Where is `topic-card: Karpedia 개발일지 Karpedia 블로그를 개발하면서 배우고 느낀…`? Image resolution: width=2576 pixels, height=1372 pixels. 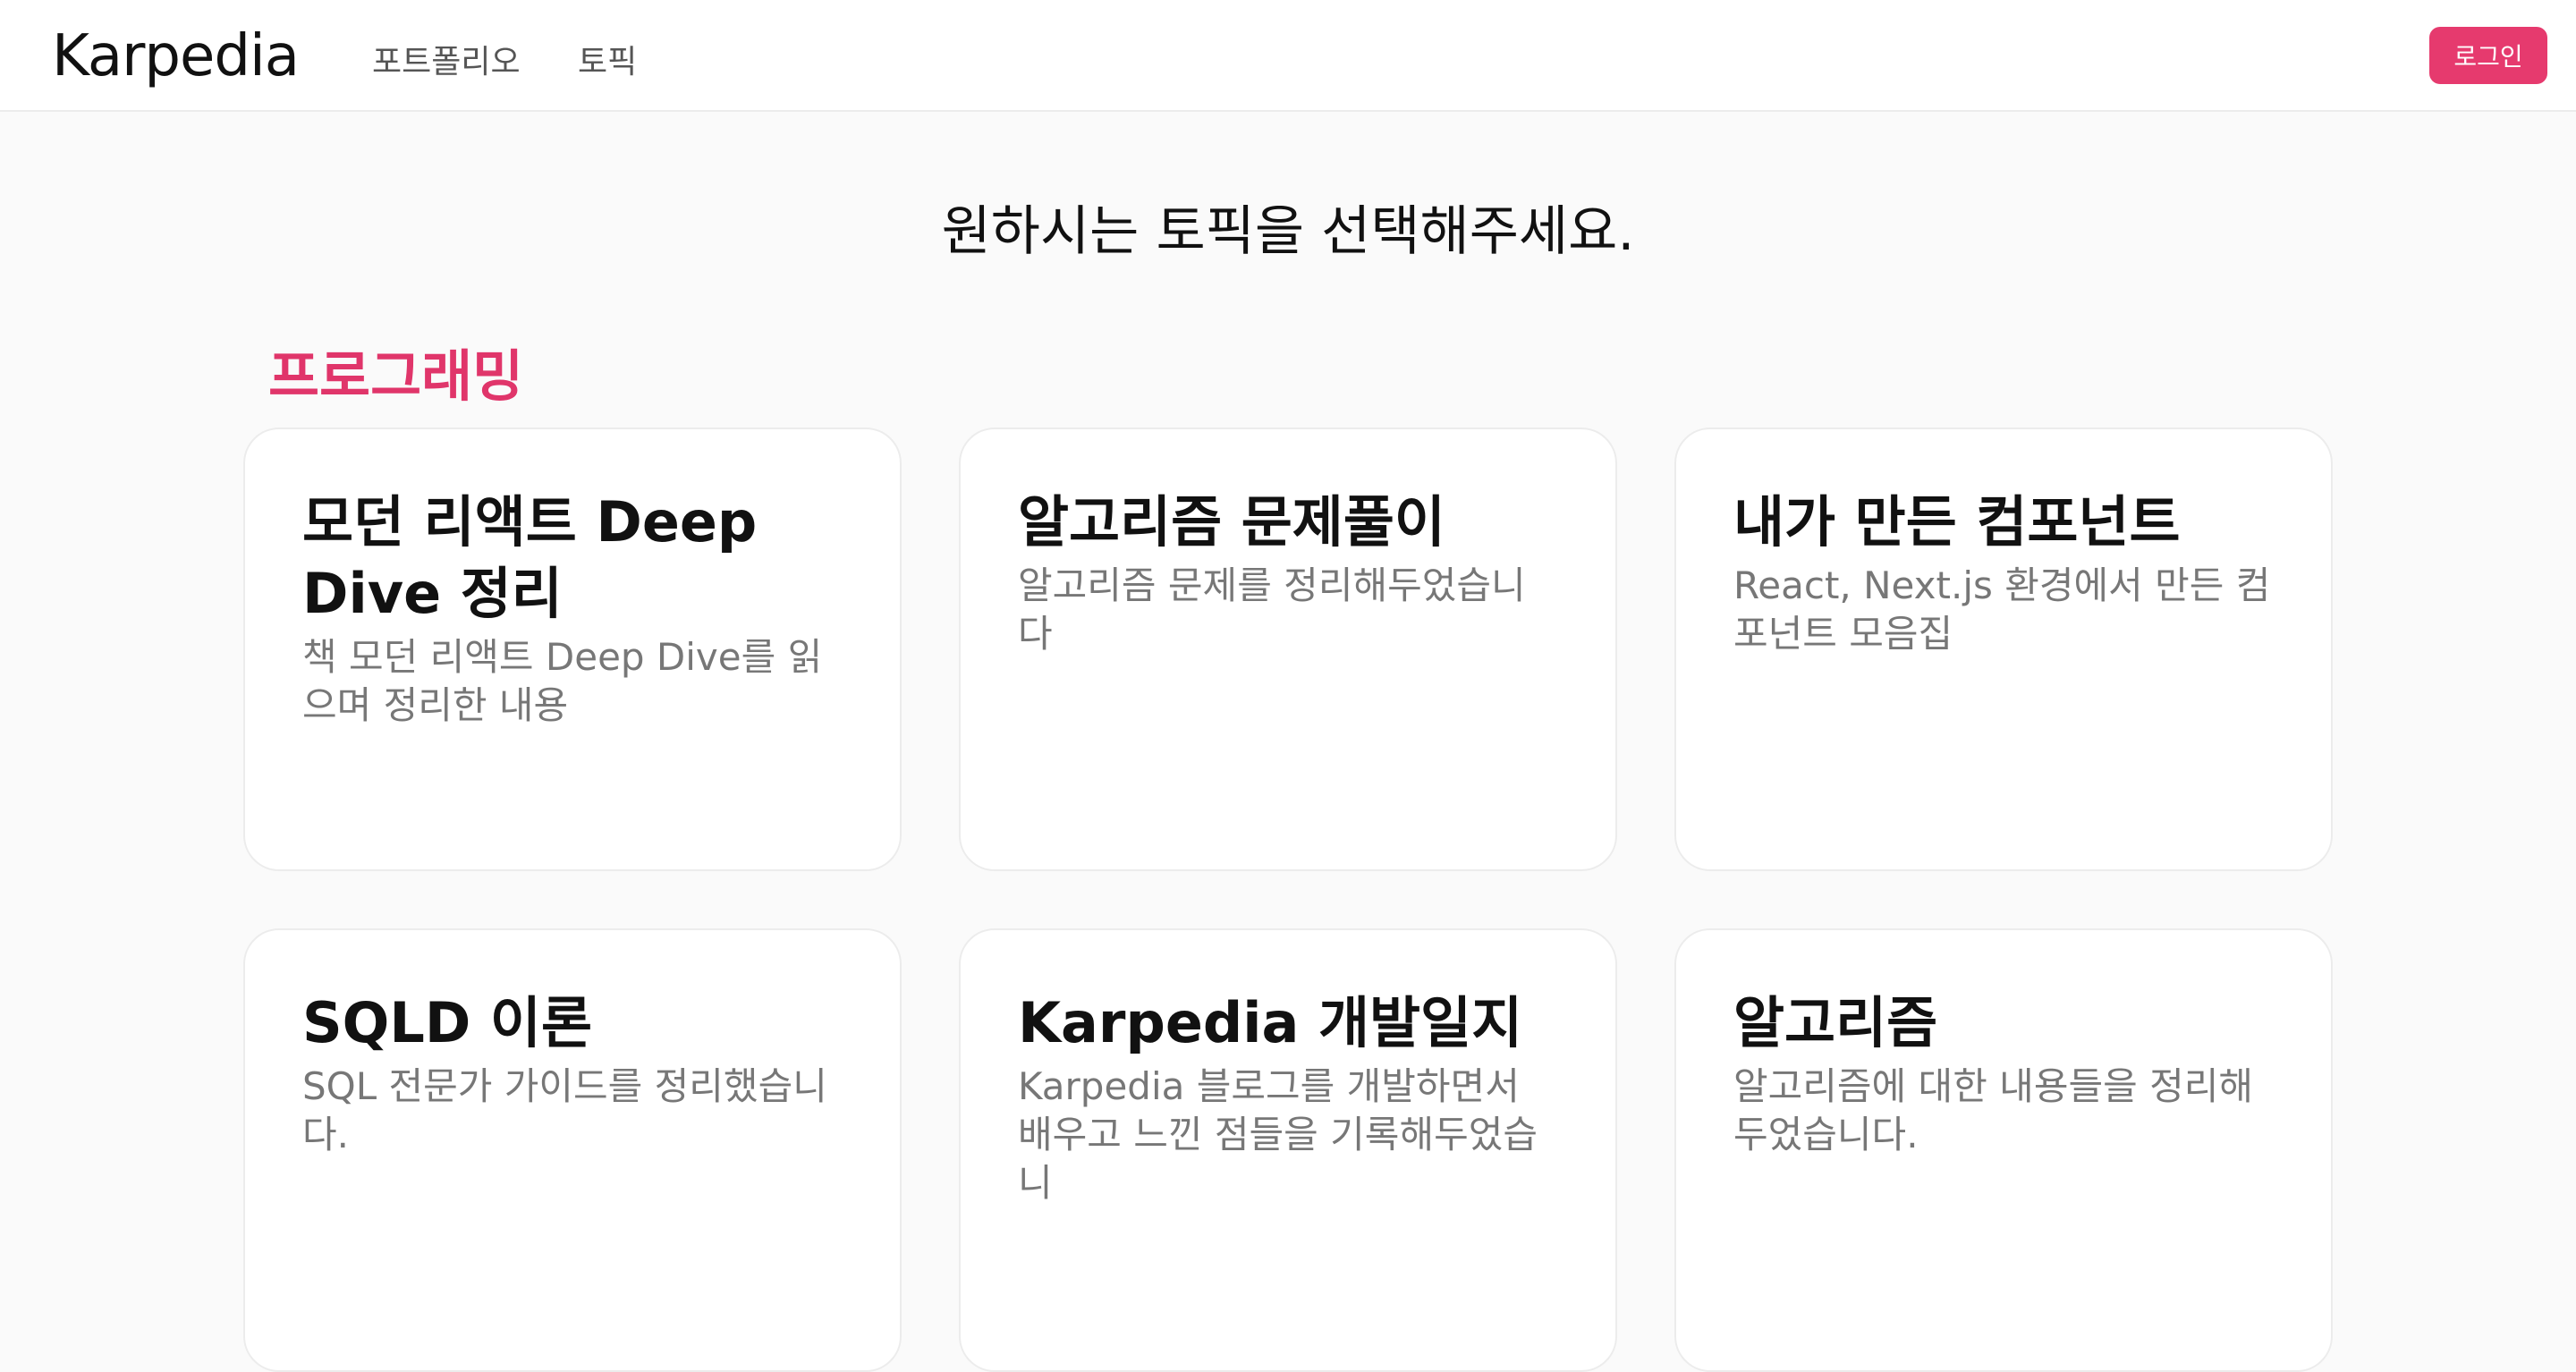 topic-card: Karpedia 개발일지 Karpedia 블로그를 개발하면서 배우고 느낀… is located at coordinates (1288, 1150).